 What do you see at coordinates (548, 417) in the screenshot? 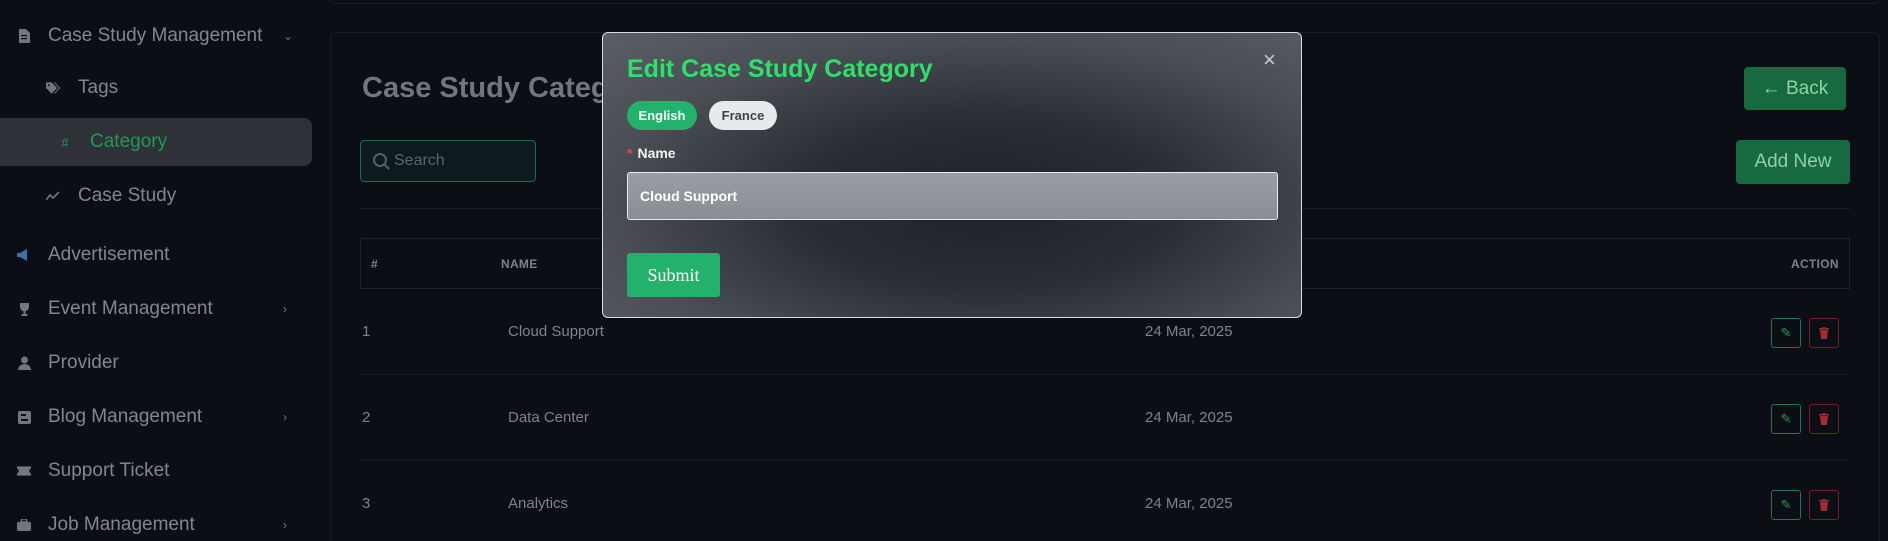
I see `row-name: Data Center` at bounding box center [548, 417].